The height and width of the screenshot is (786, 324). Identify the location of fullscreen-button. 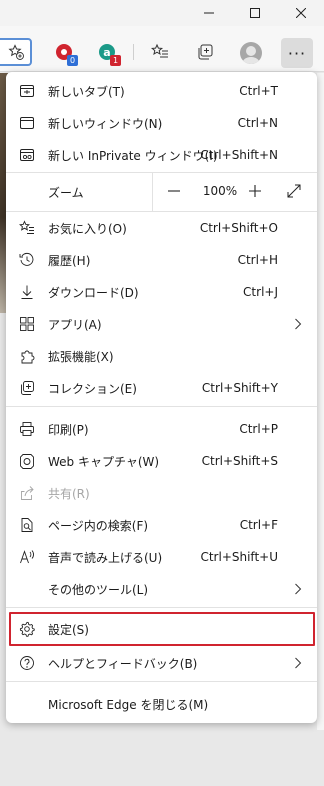
(295, 191).